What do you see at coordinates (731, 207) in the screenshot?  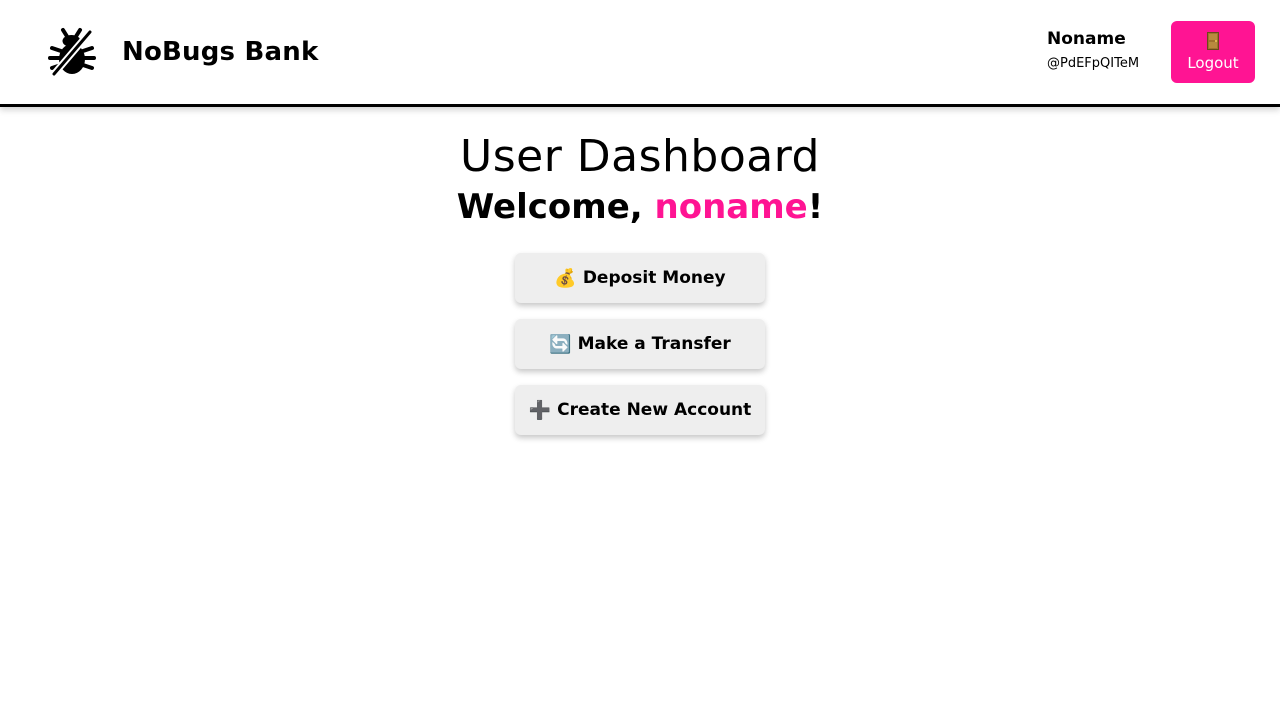 I see `welcome-username: noname` at bounding box center [731, 207].